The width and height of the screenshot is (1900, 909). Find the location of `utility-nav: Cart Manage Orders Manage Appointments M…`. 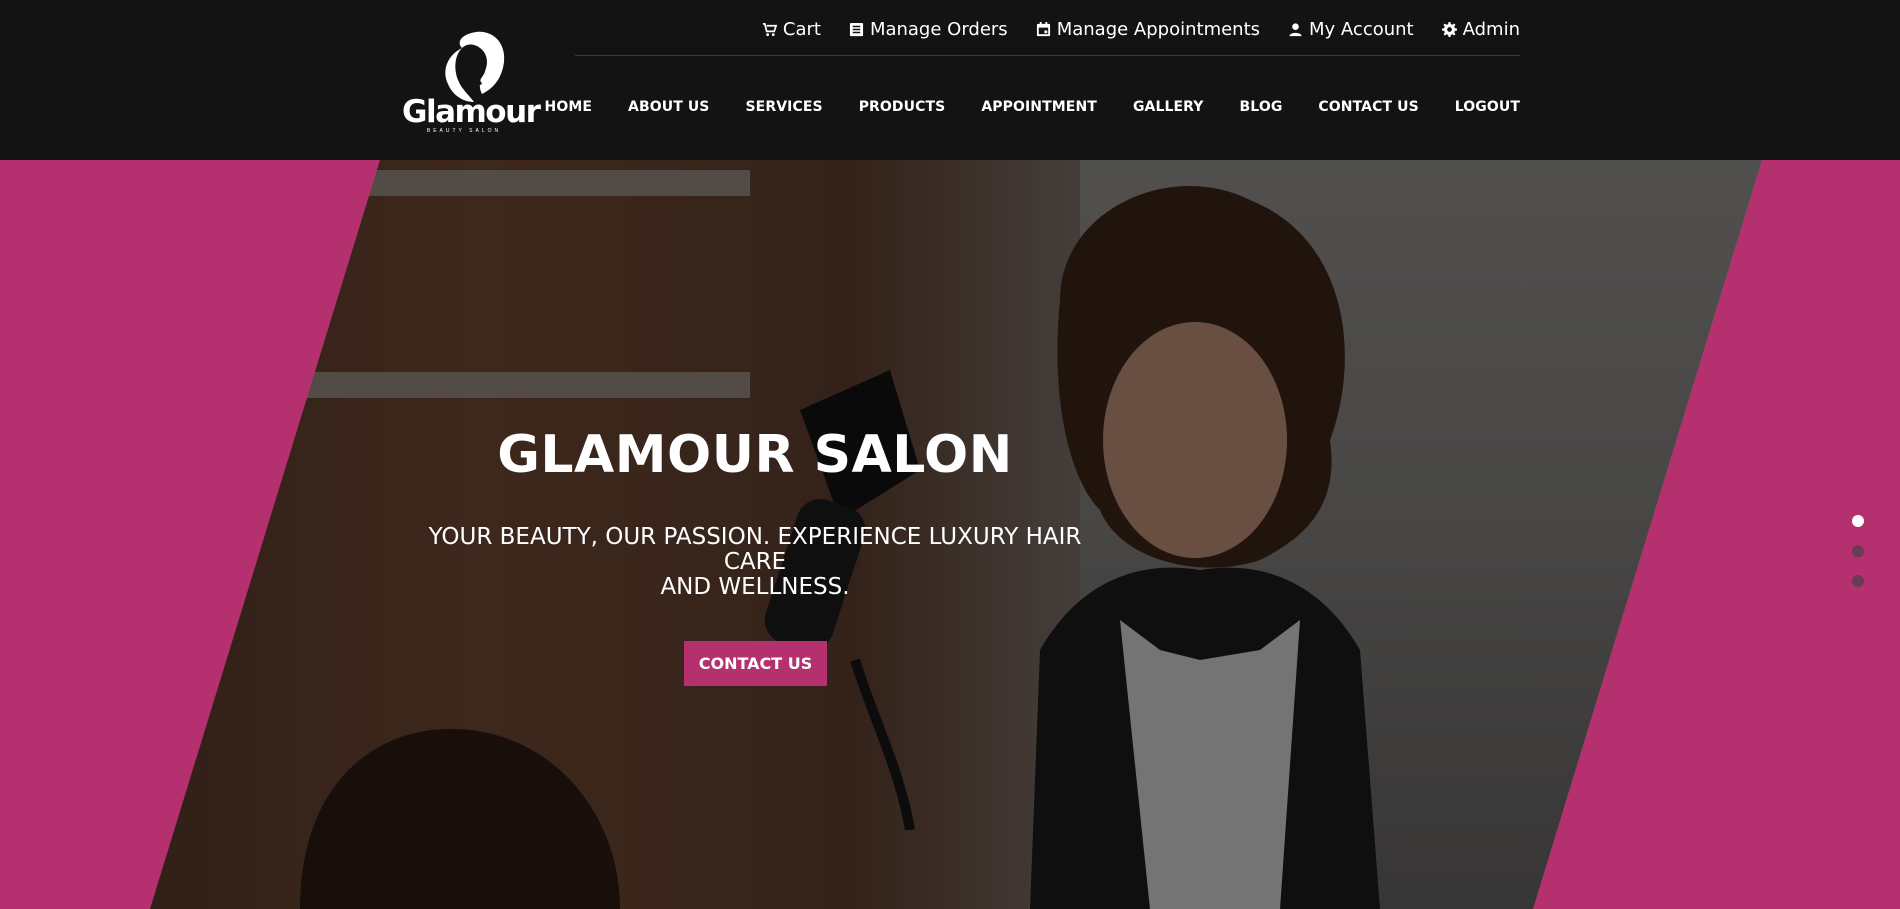

utility-nav: Cart Manage Orders Manage Appointments M… is located at coordinates (1141, 29).